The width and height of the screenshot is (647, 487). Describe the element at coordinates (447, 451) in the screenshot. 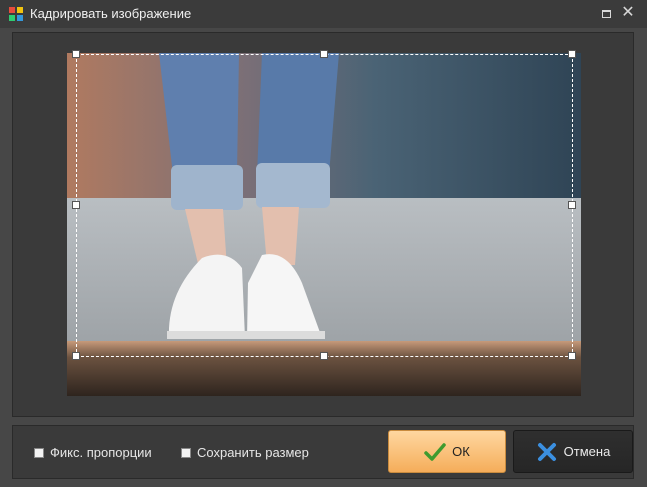

I see `ok-button: ОК` at that location.